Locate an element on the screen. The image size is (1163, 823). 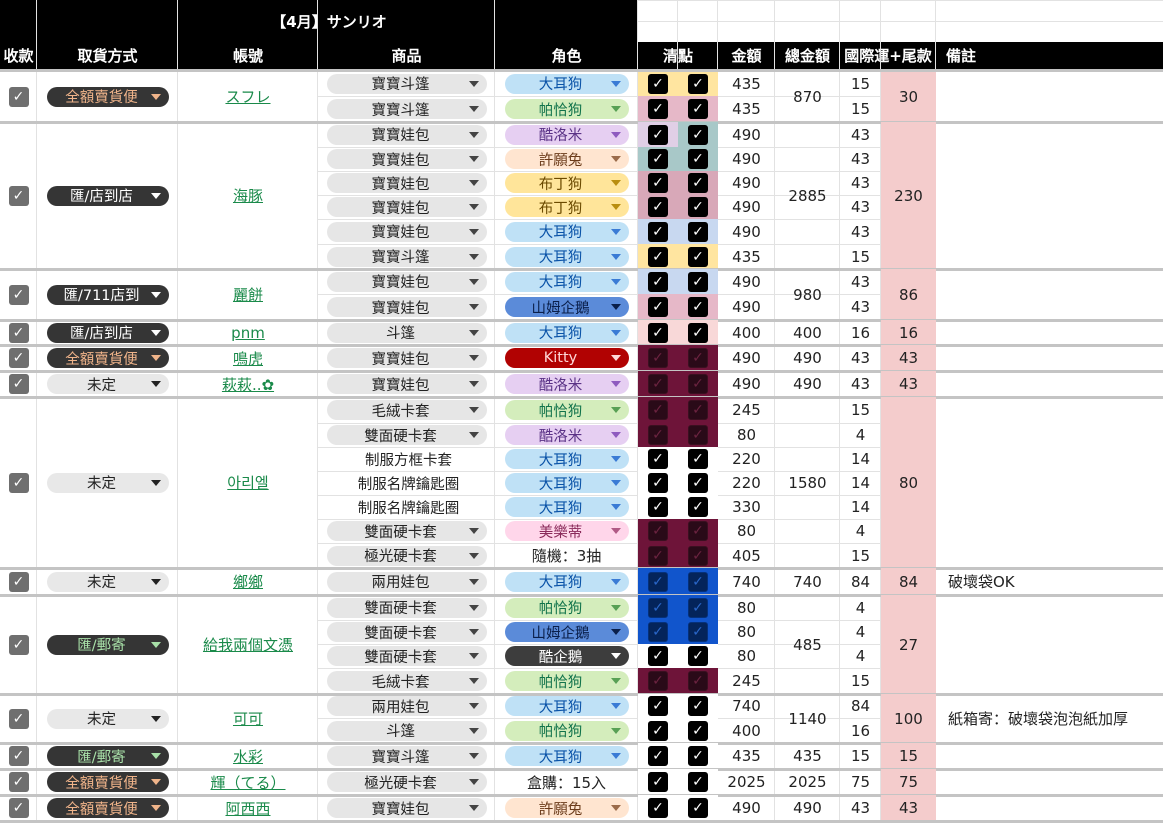
account-link: 可可 is located at coordinates (248, 718).